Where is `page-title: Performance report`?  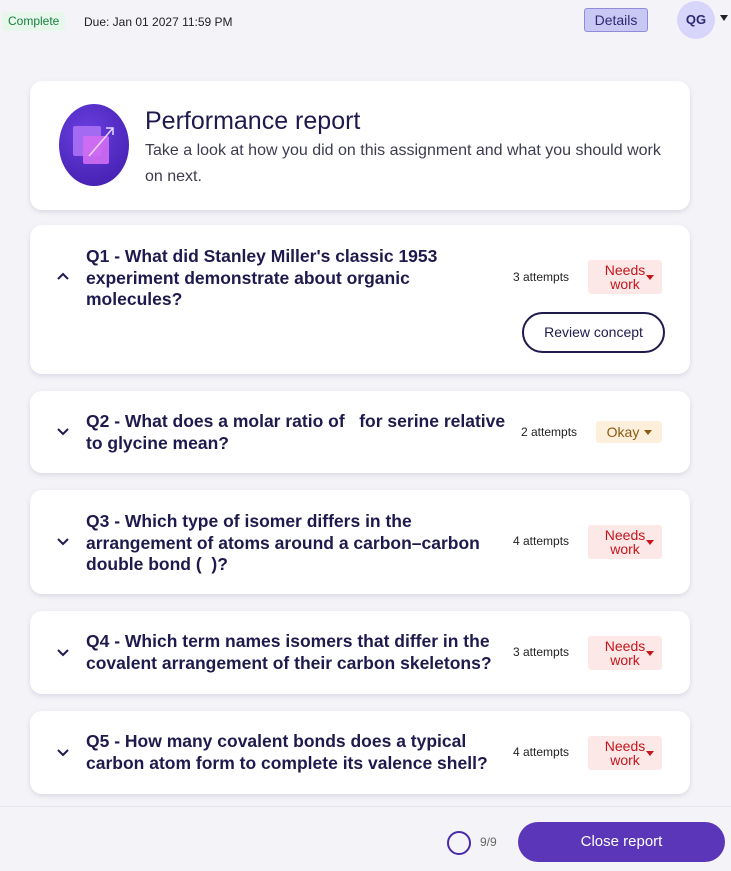 page-title: Performance report is located at coordinates (253, 121).